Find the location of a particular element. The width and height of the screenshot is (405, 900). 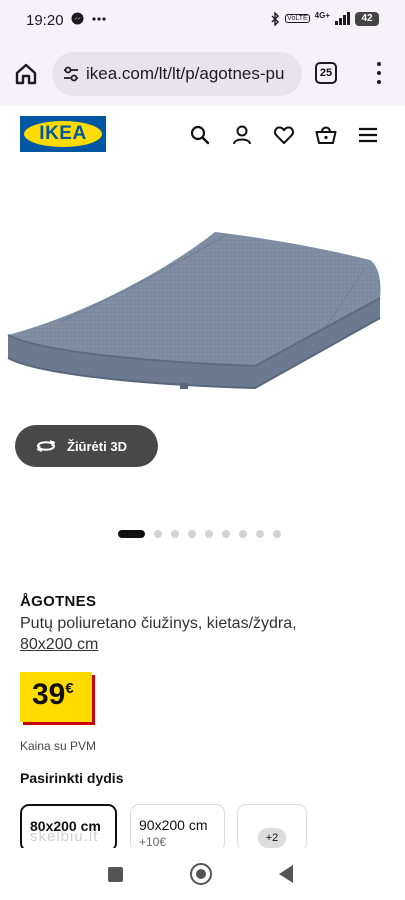

view-3d-button: Žiūrėti 3D is located at coordinates (86, 446).